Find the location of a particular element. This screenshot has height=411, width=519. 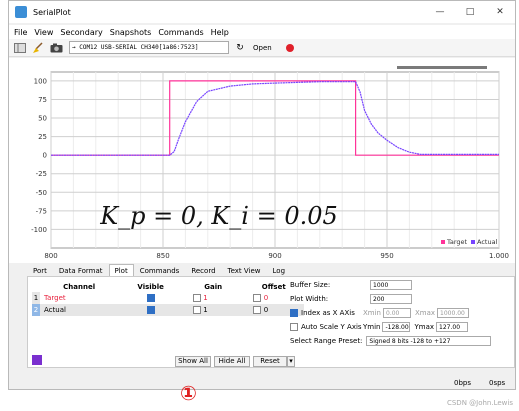

port-select: → COM12 USB-SERIAL CH340[1a86:7523] is located at coordinates (149, 47).